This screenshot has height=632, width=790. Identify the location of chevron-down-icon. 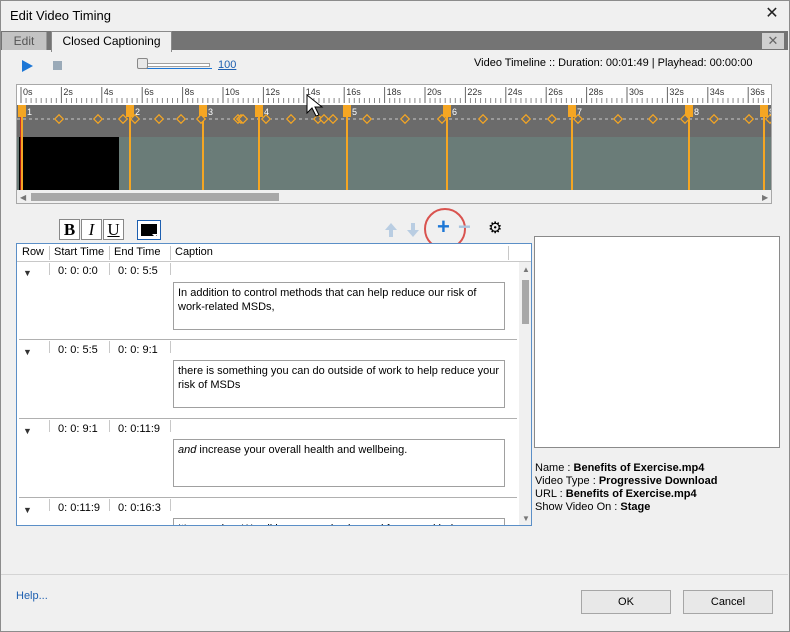
(155, 235).